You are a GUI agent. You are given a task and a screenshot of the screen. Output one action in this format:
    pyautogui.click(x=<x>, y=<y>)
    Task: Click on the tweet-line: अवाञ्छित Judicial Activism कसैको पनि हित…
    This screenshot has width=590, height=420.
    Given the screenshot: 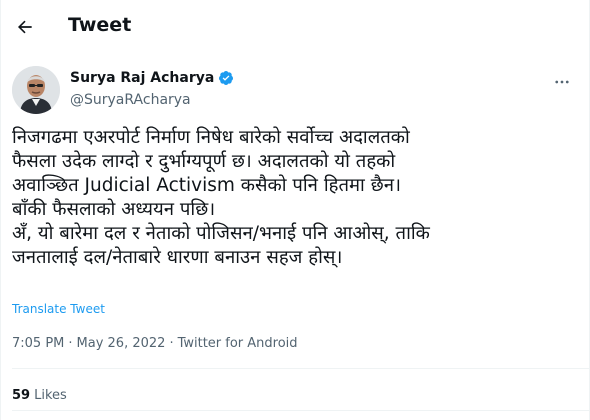 What is the action you would take?
    pyautogui.click(x=206, y=185)
    